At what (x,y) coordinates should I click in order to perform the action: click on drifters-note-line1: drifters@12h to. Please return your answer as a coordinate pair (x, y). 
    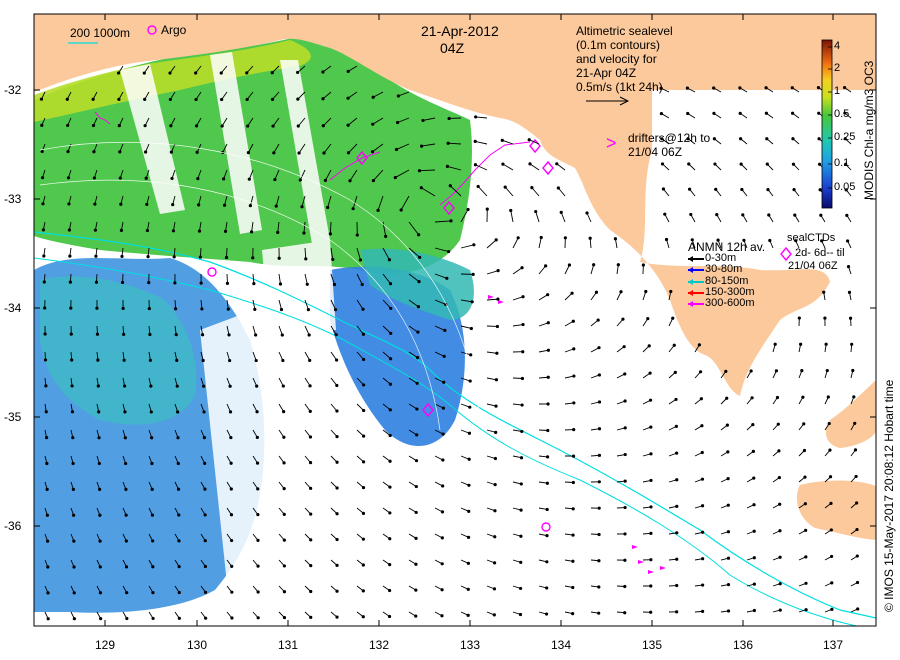
    Looking at the image, I should click on (669, 138).